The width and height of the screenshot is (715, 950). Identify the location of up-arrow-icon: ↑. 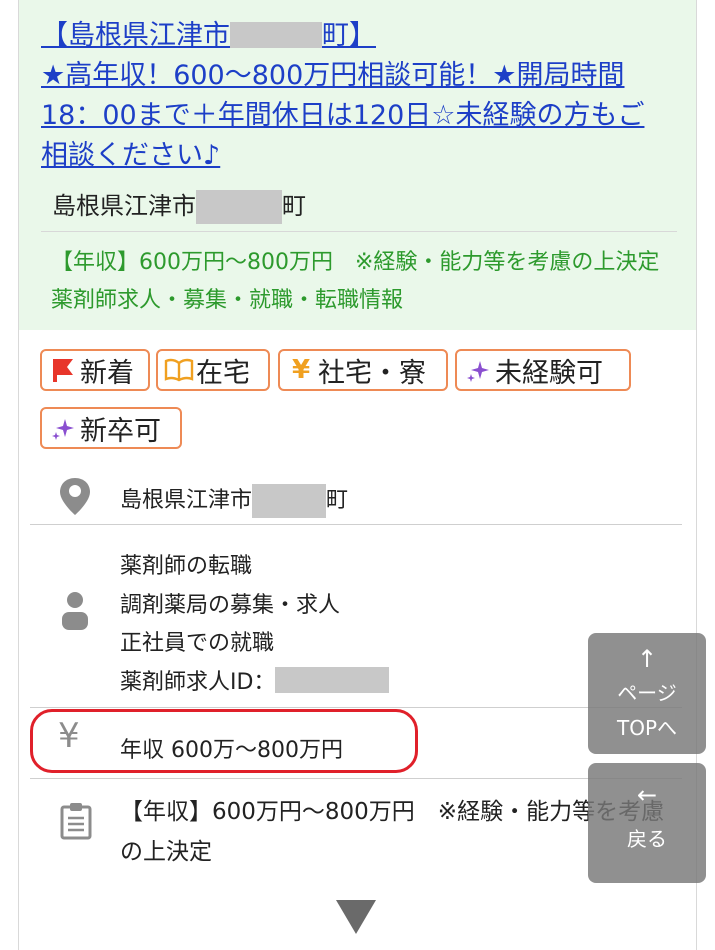
(647, 659).